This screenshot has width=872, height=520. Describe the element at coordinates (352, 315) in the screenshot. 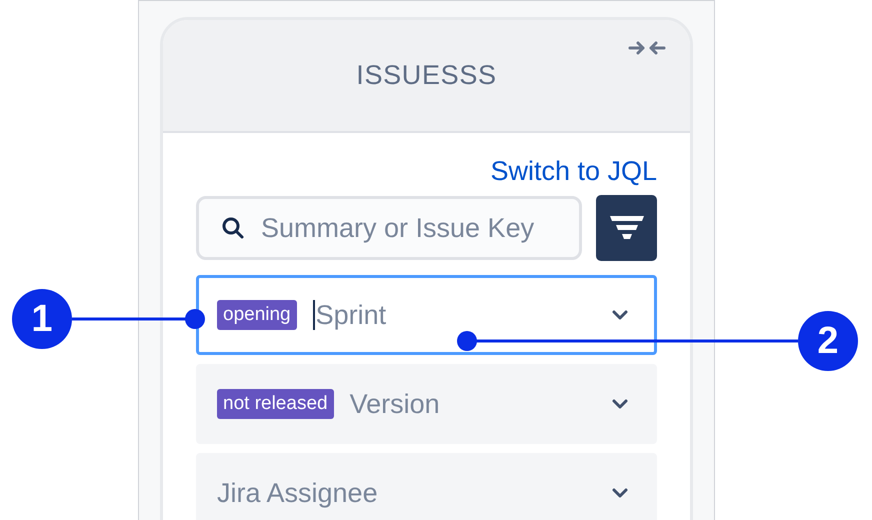

I see `select-placeholder: Sprint` at that location.